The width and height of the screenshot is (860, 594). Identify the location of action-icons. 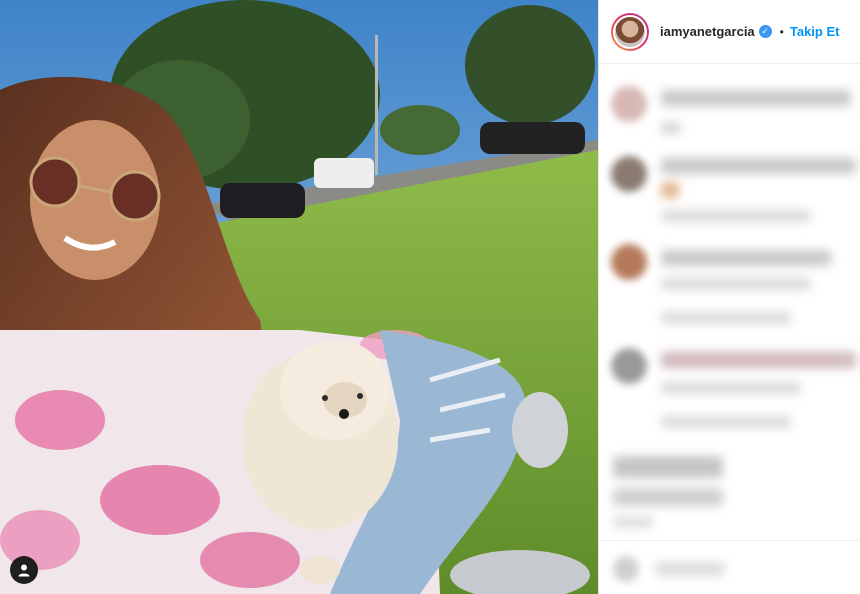
(668, 467).